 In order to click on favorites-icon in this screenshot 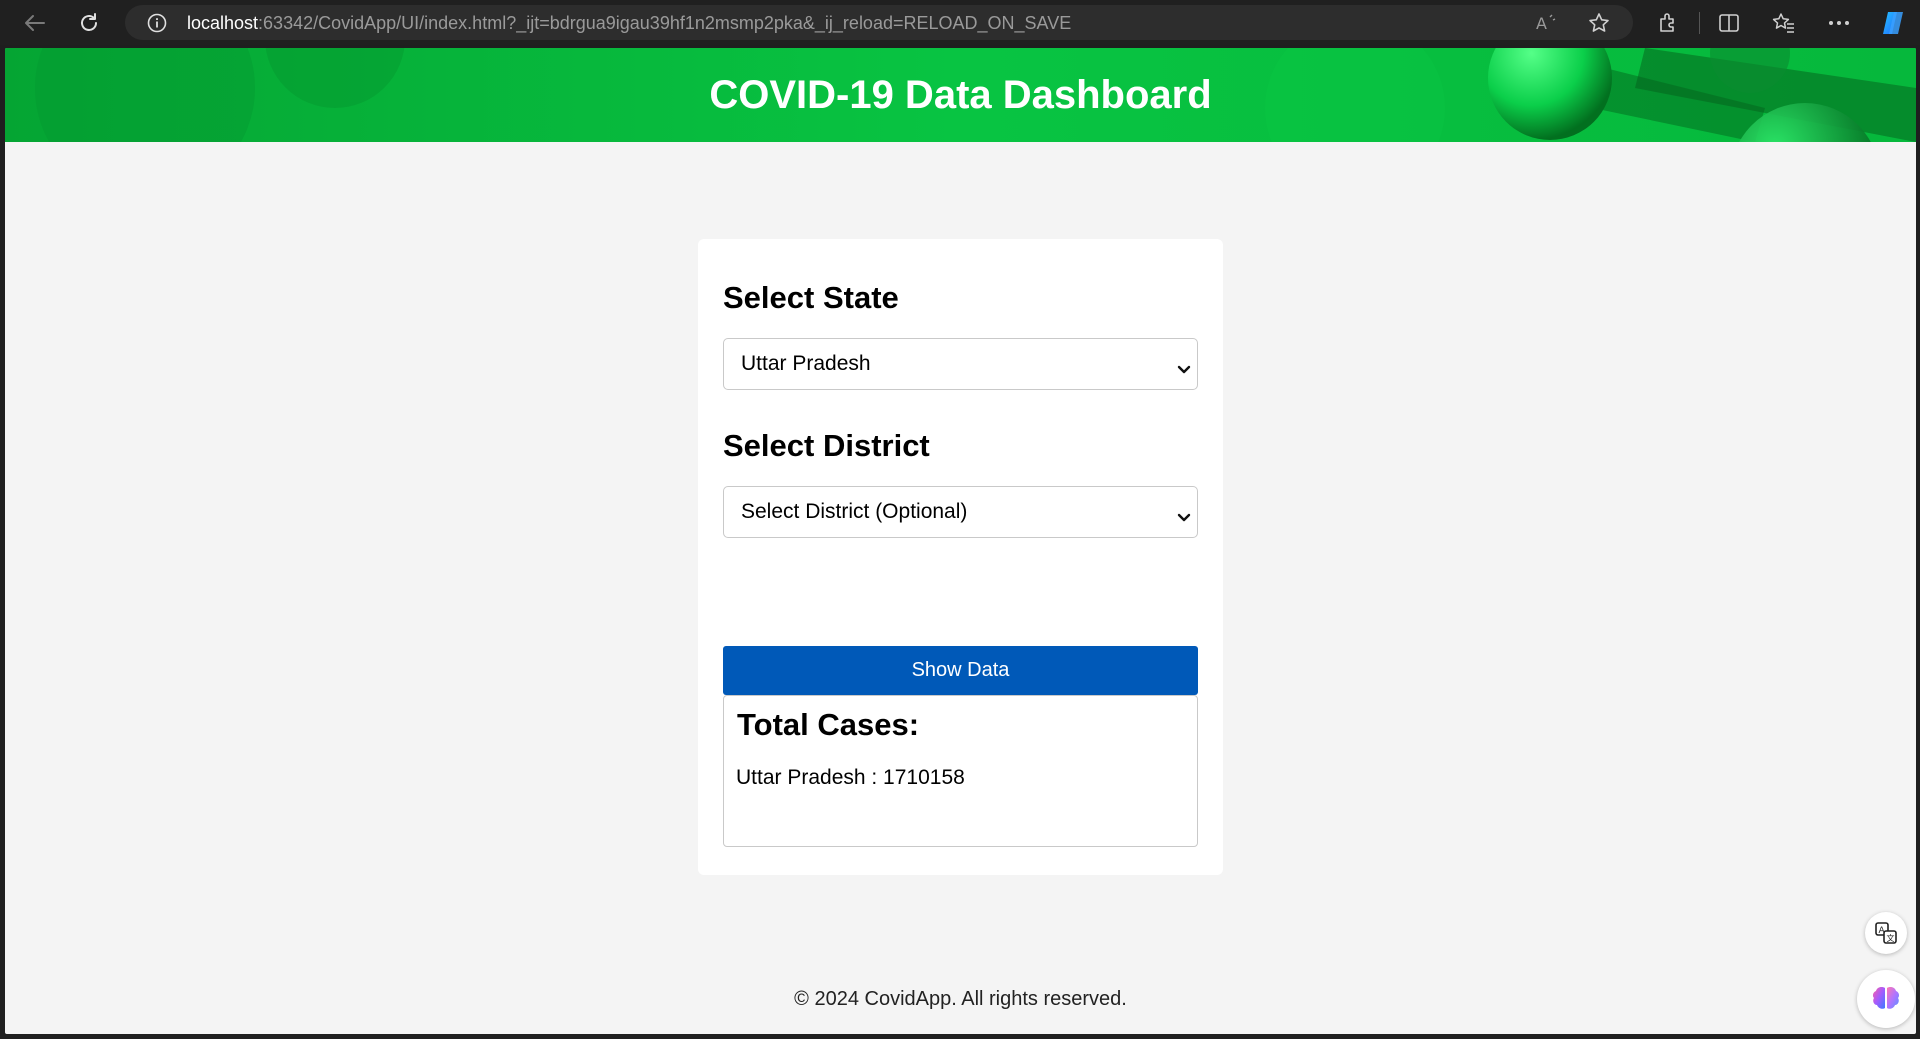, I will do `click(1784, 23)`.